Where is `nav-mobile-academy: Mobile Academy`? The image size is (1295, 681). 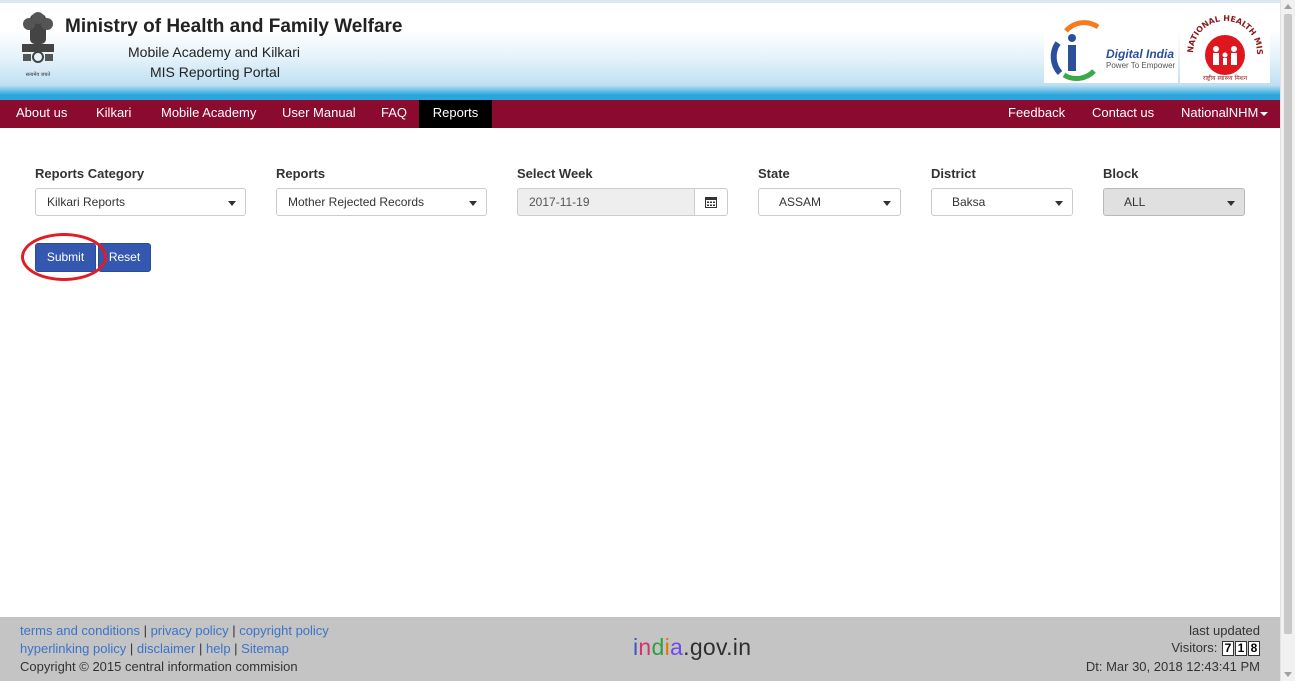
nav-mobile-academy: Mobile Academy is located at coordinates (208, 114).